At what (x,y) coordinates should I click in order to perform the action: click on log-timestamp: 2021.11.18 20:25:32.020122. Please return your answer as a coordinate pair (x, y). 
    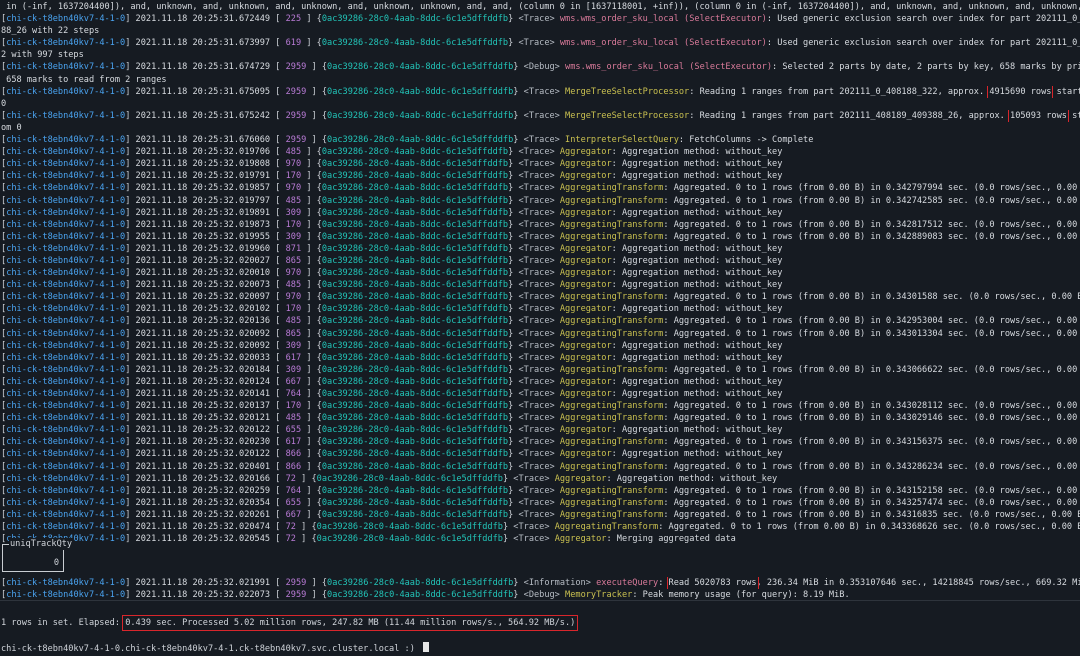
    Looking at the image, I should click on (203, 454).